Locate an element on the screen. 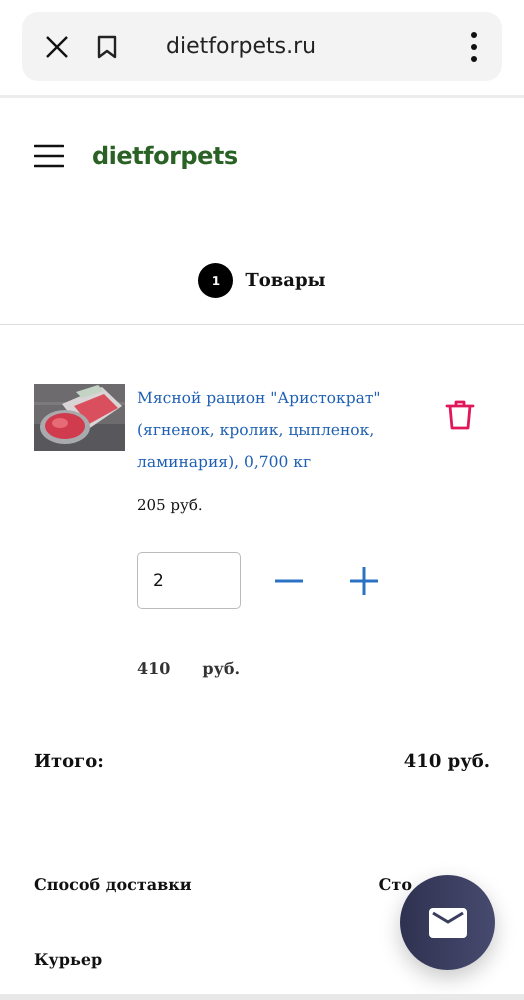  currency-label: руб. is located at coordinates (221, 668).